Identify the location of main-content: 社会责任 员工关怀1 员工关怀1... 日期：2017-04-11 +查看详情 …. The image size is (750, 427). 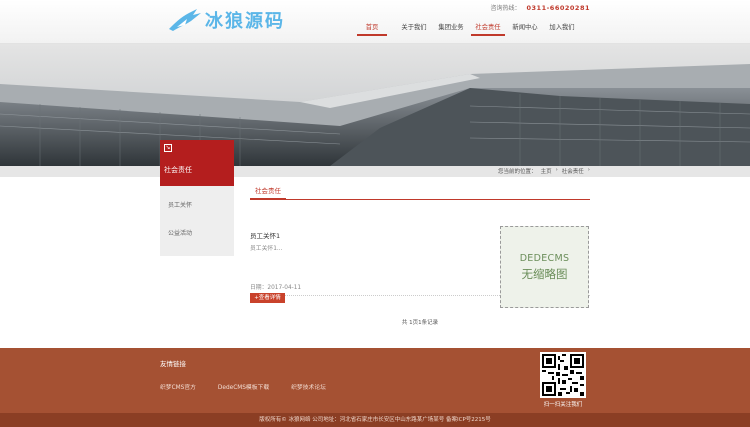
(420, 246).